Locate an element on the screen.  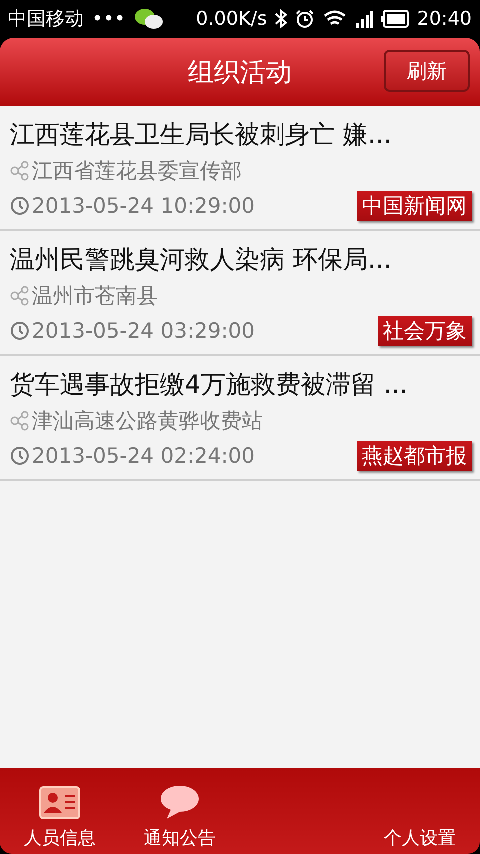
tab-item: 通知公告 is located at coordinates (180, 817).